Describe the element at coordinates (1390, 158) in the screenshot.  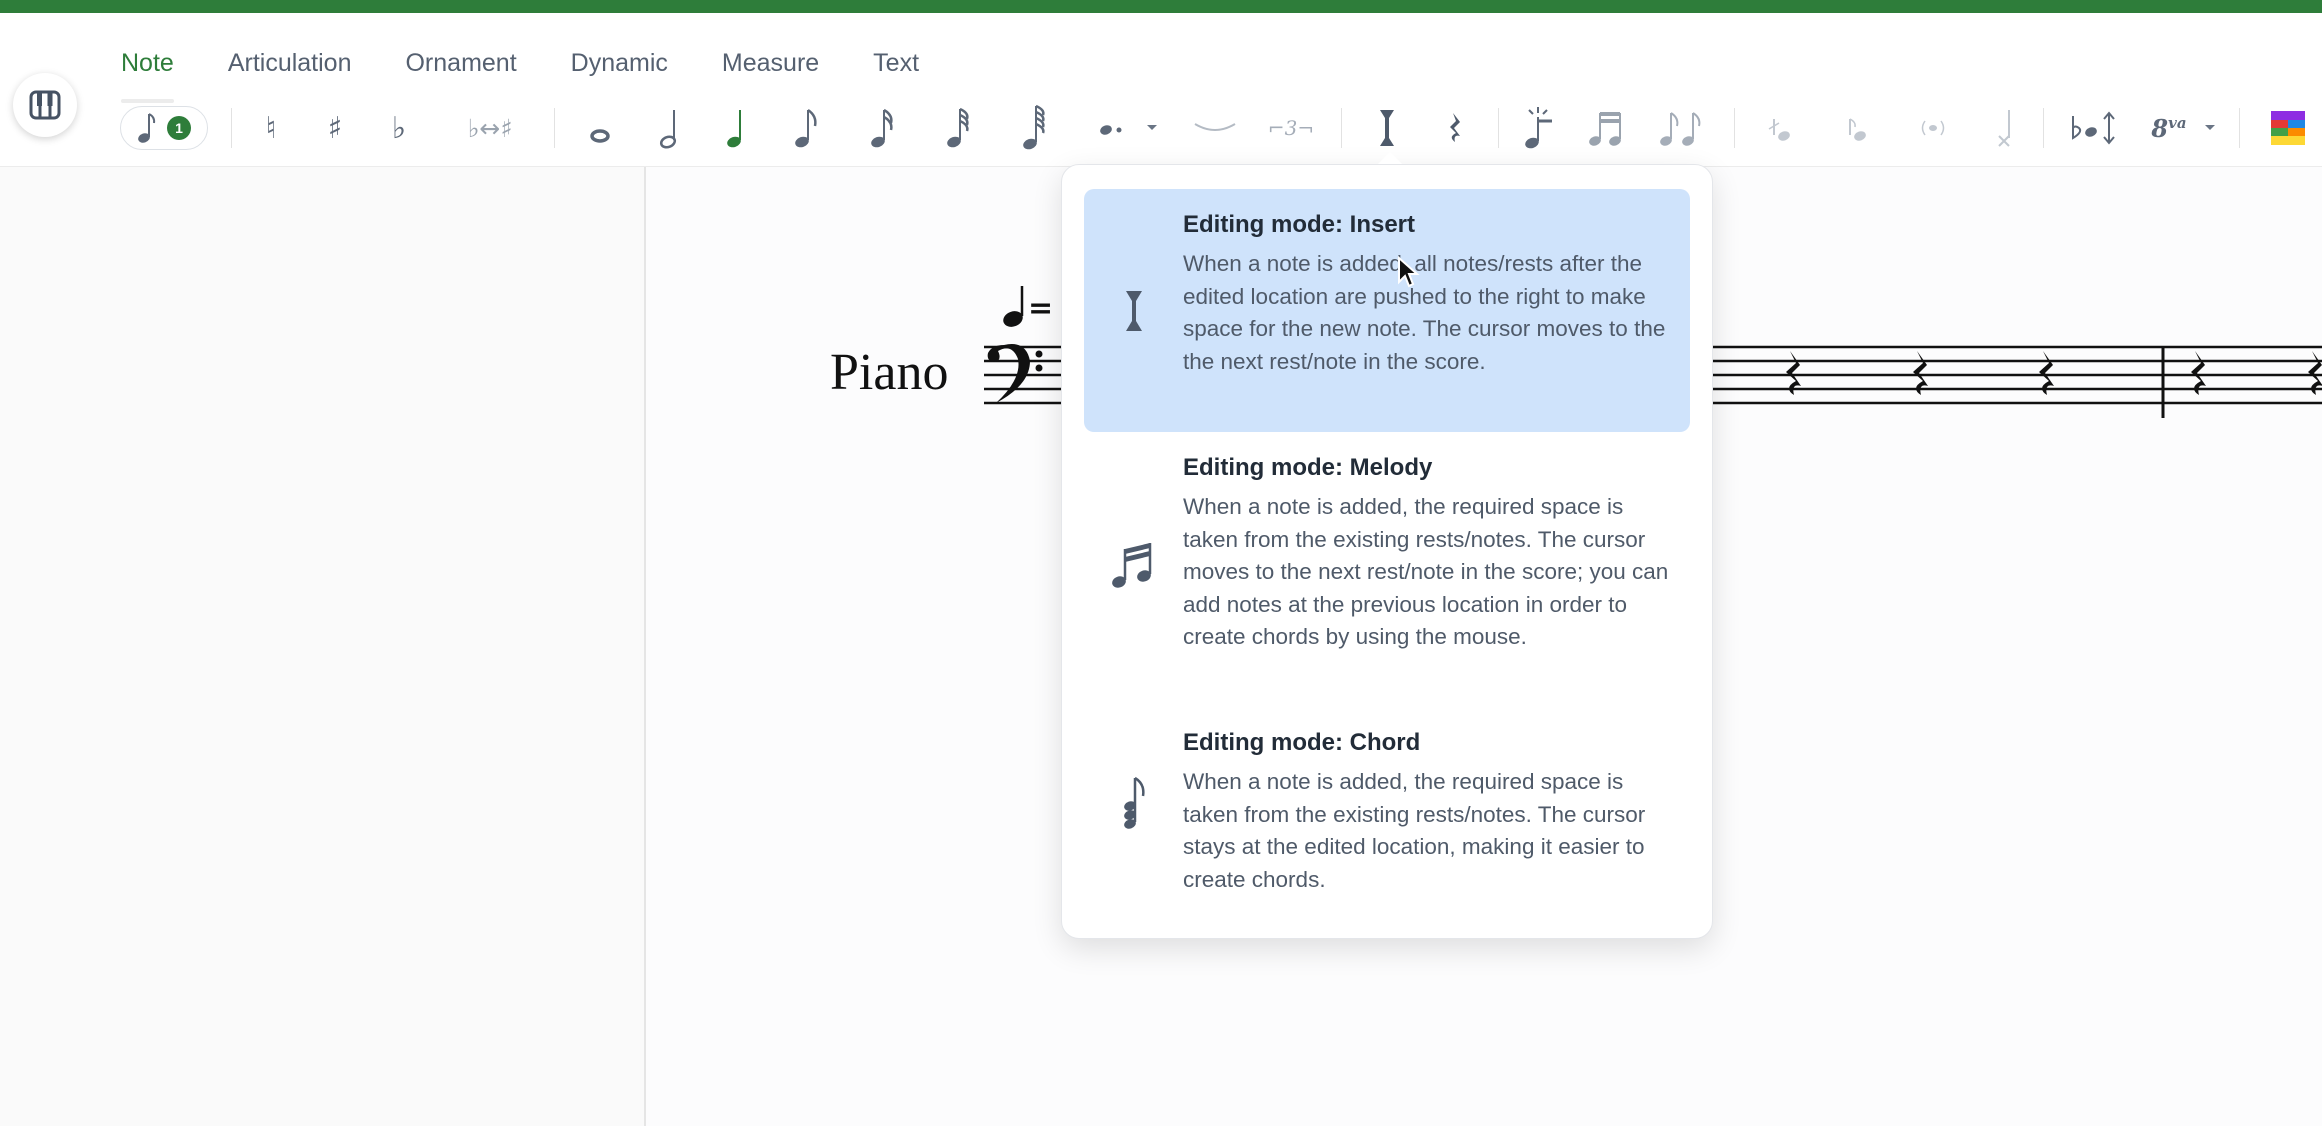
I see `dropdown-pointer` at that location.